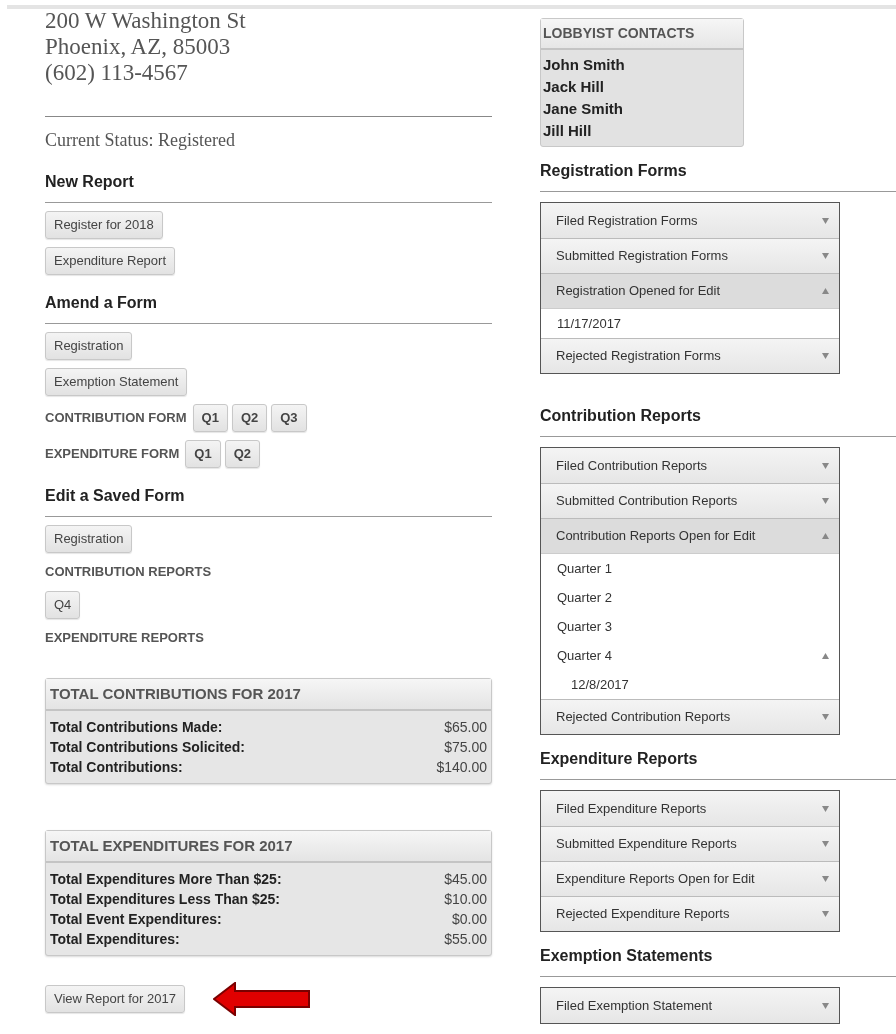  What do you see at coordinates (116, 767) in the screenshot?
I see `total-label: Total Contributions:` at bounding box center [116, 767].